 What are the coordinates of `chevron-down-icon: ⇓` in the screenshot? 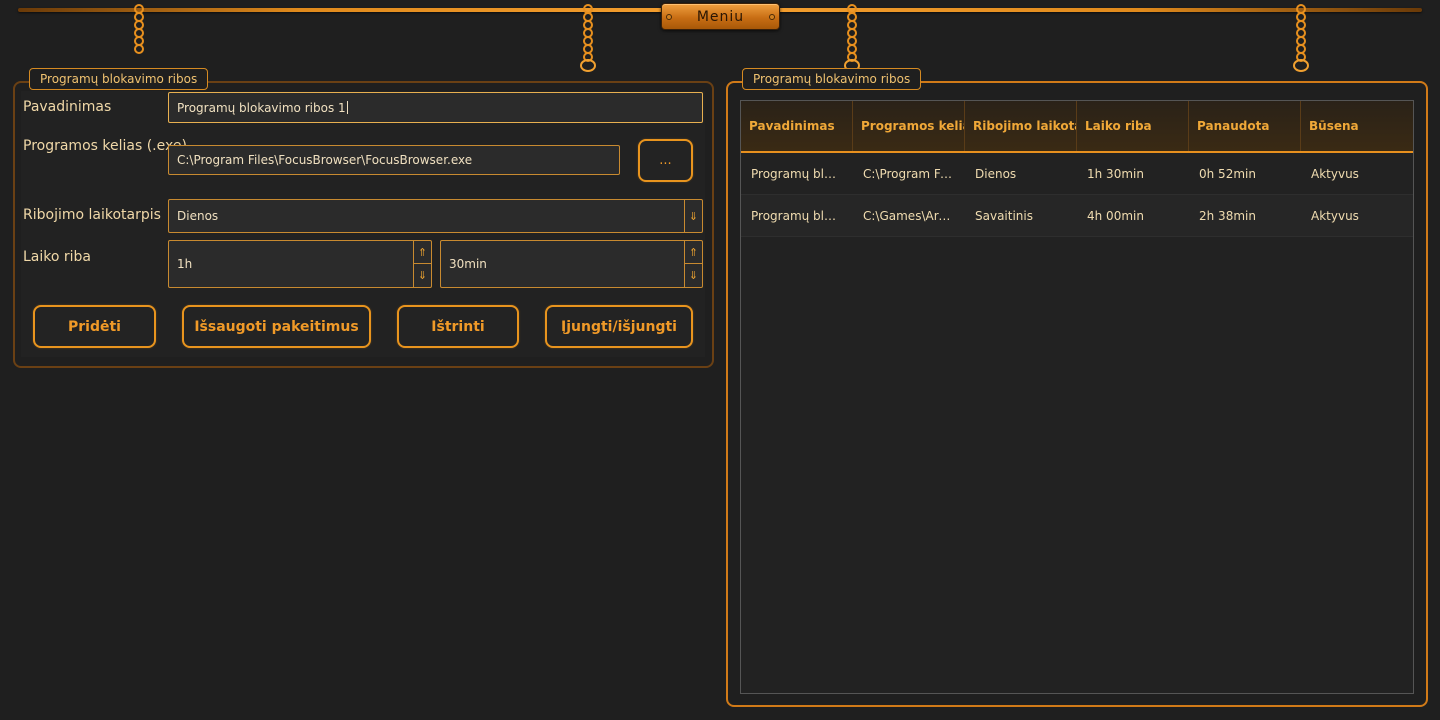 It's located at (693, 216).